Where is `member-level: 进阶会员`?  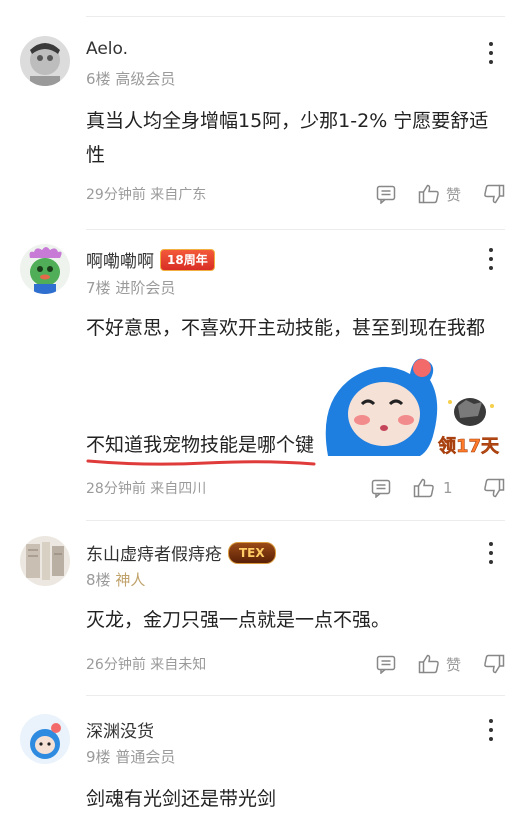 member-level: 进阶会员 is located at coordinates (145, 288).